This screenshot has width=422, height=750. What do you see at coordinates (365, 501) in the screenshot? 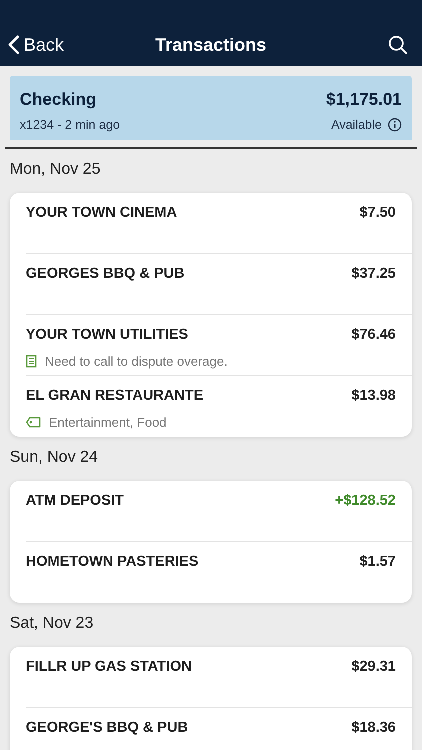
I see `amount: +$128.52` at bounding box center [365, 501].